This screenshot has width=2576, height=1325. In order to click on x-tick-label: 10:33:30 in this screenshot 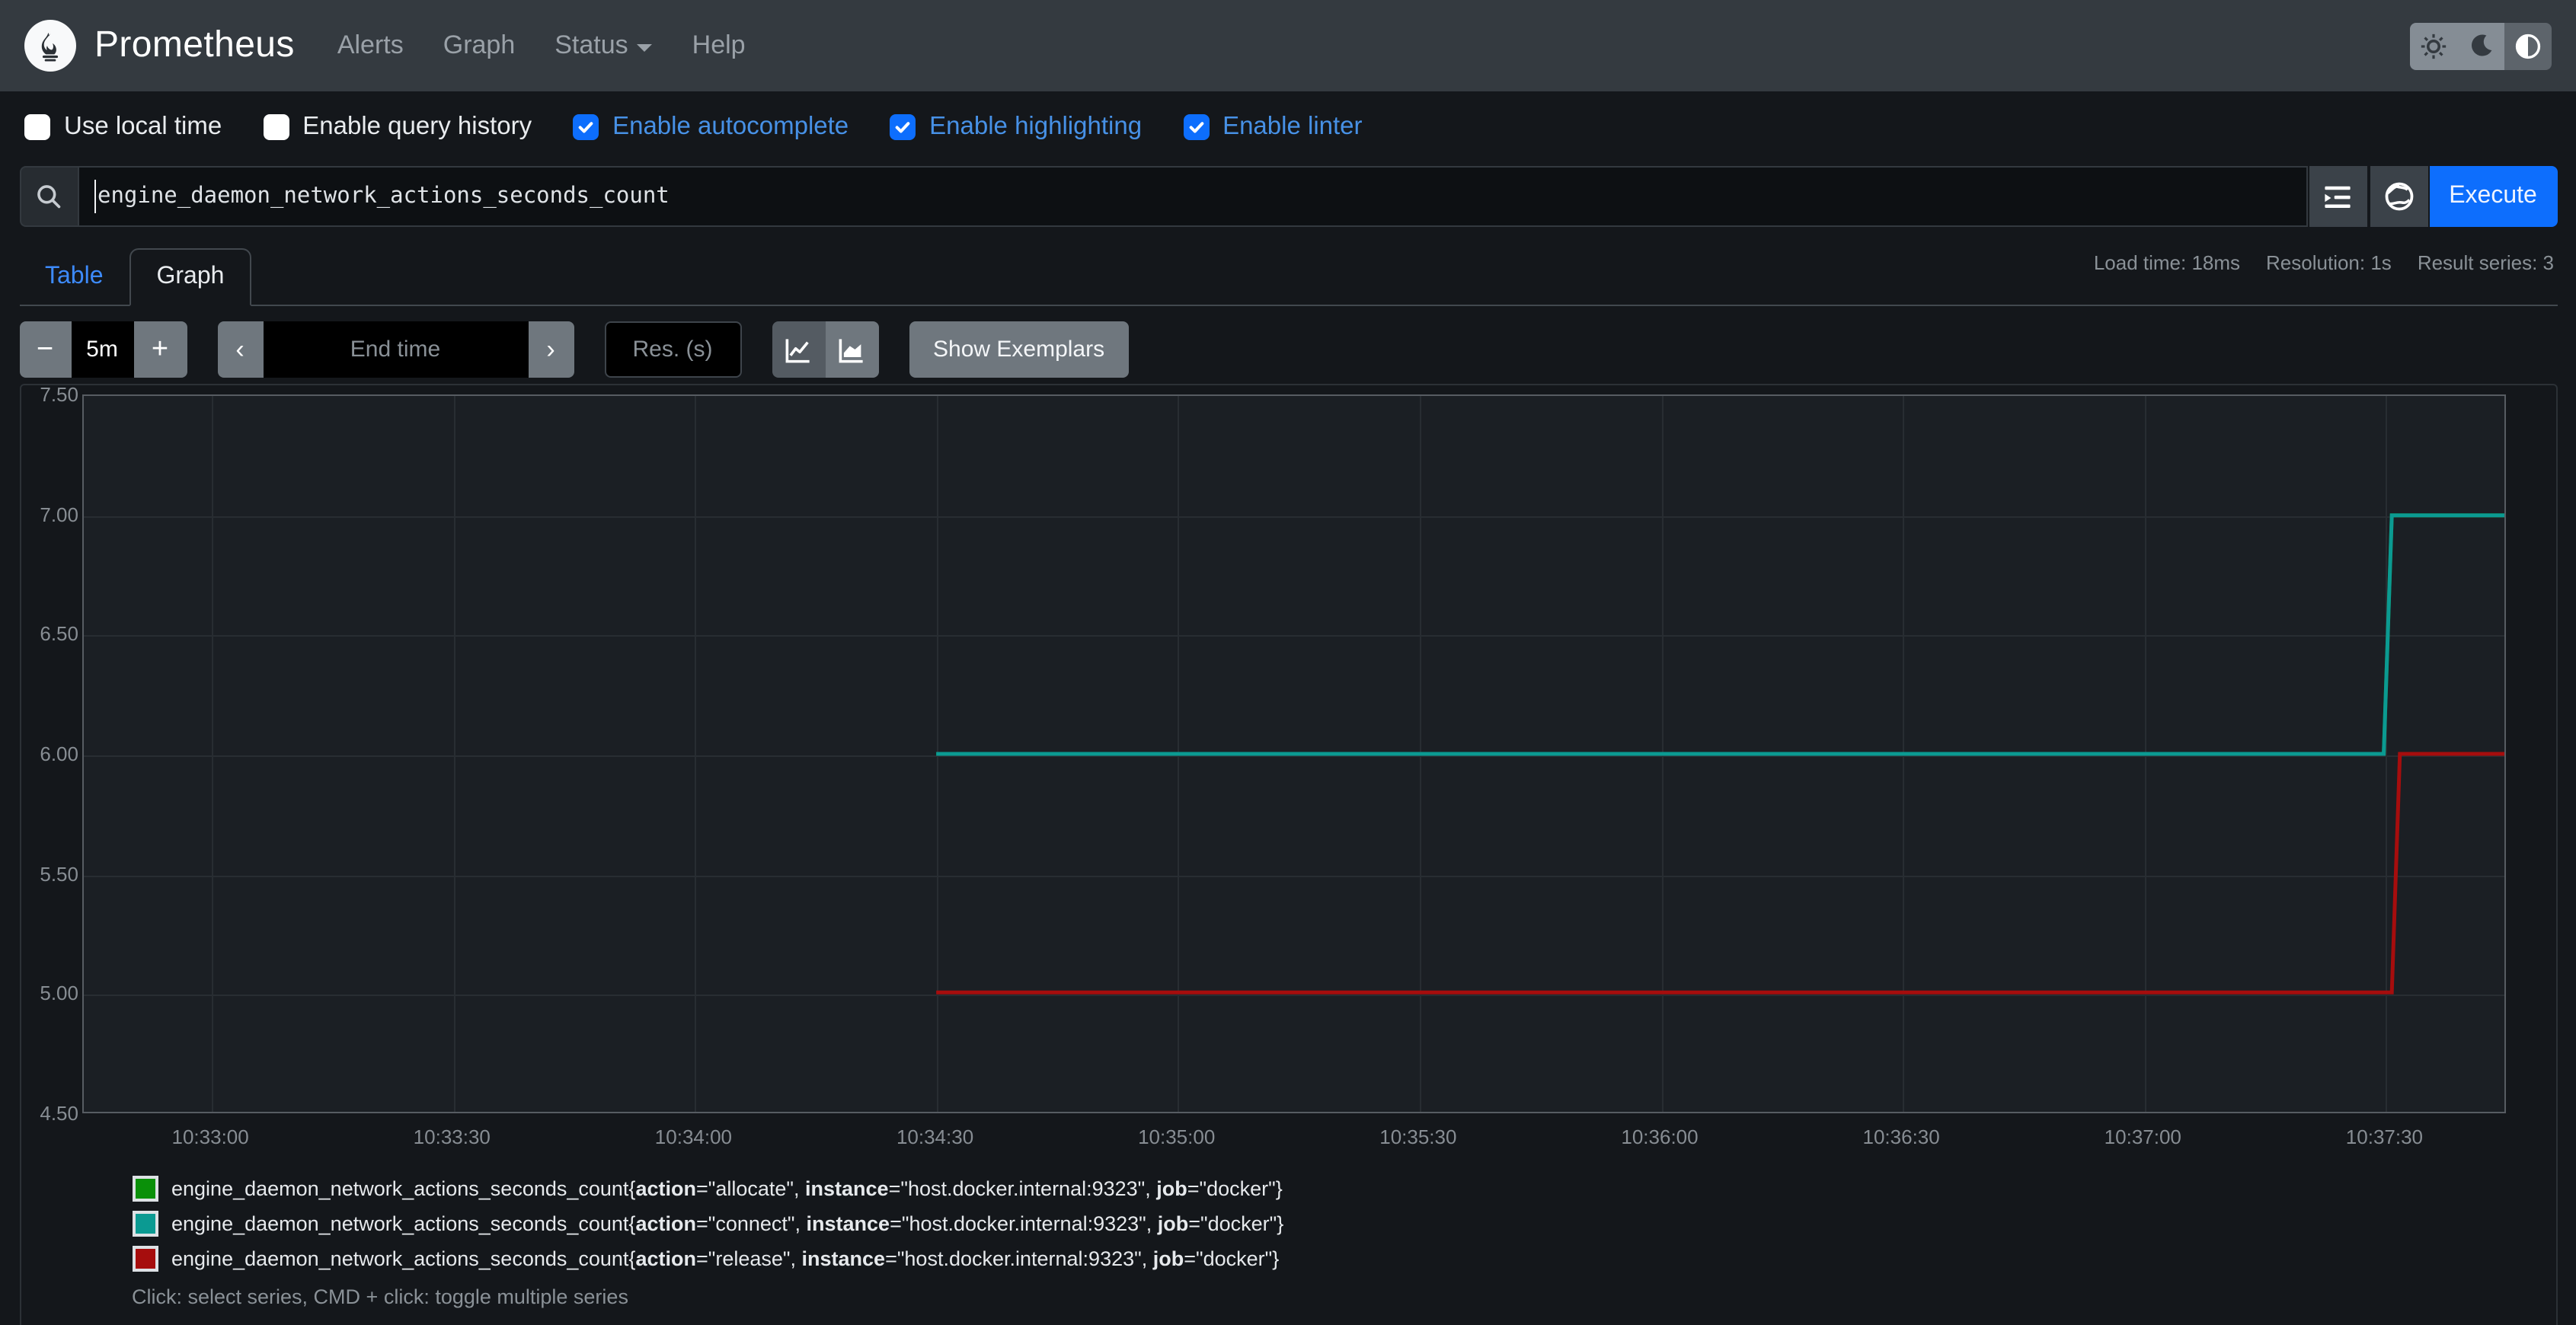, I will do `click(452, 1136)`.